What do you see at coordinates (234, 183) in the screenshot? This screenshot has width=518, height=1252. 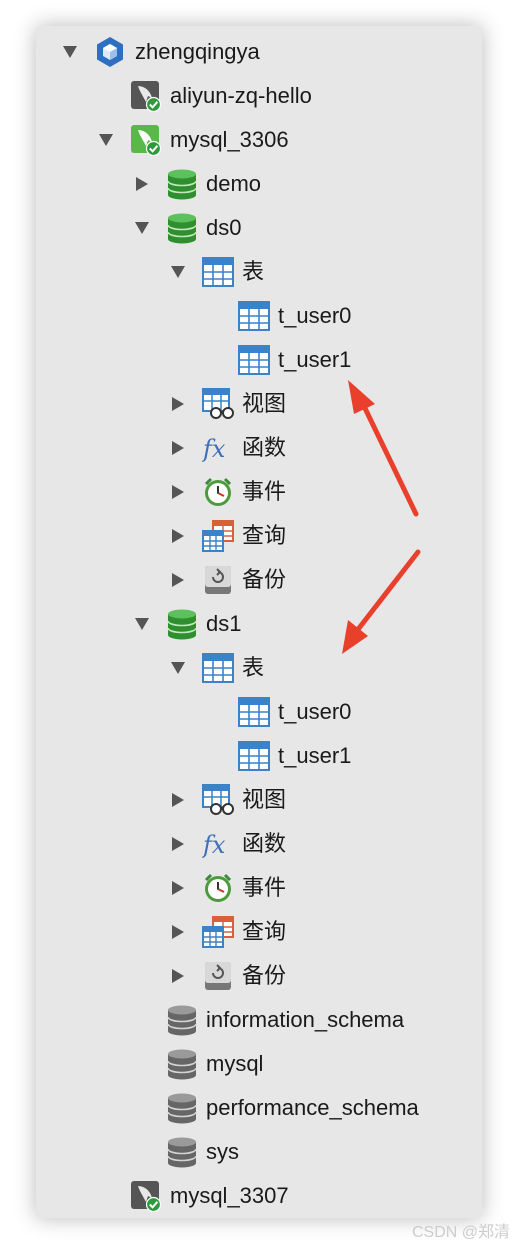 I see `database-label: demo` at bounding box center [234, 183].